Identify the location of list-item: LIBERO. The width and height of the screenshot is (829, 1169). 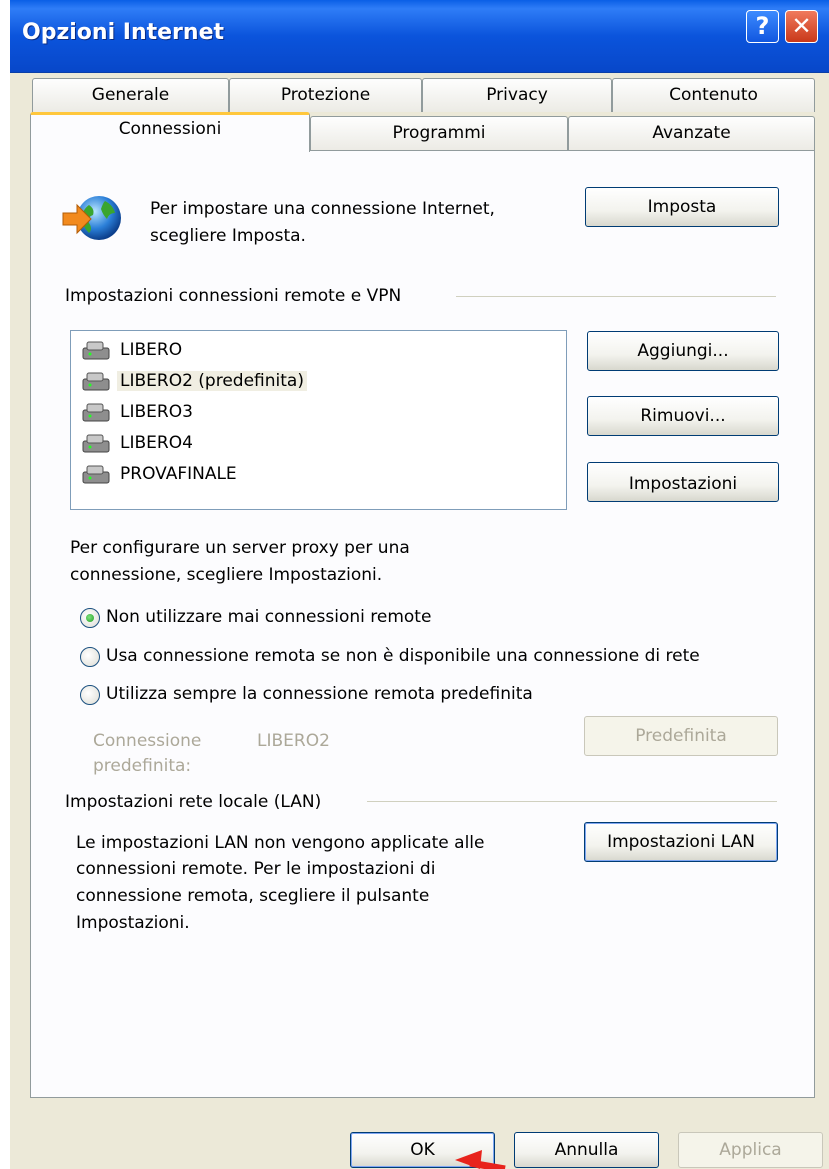
(133, 350).